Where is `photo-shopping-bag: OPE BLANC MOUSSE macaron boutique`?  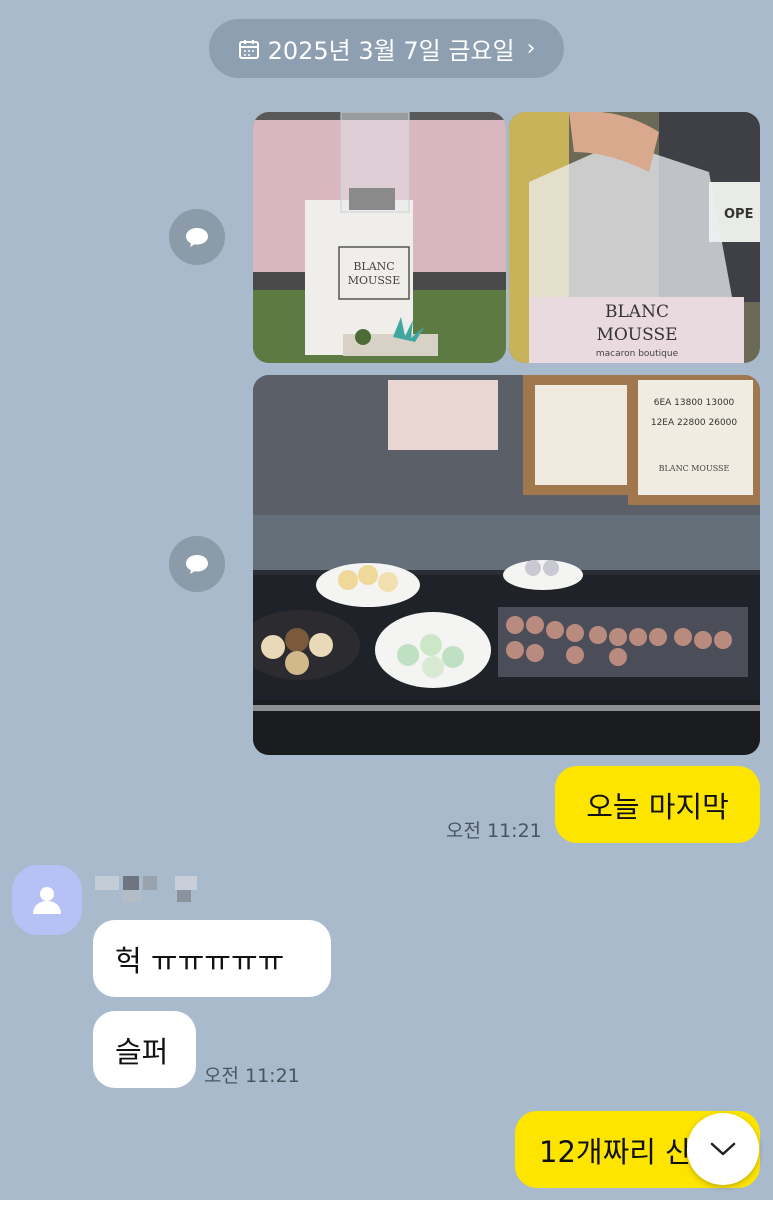
photo-shopping-bag: OPE BLANC MOUSSE macaron boutique is located at coordinates (634, 237).